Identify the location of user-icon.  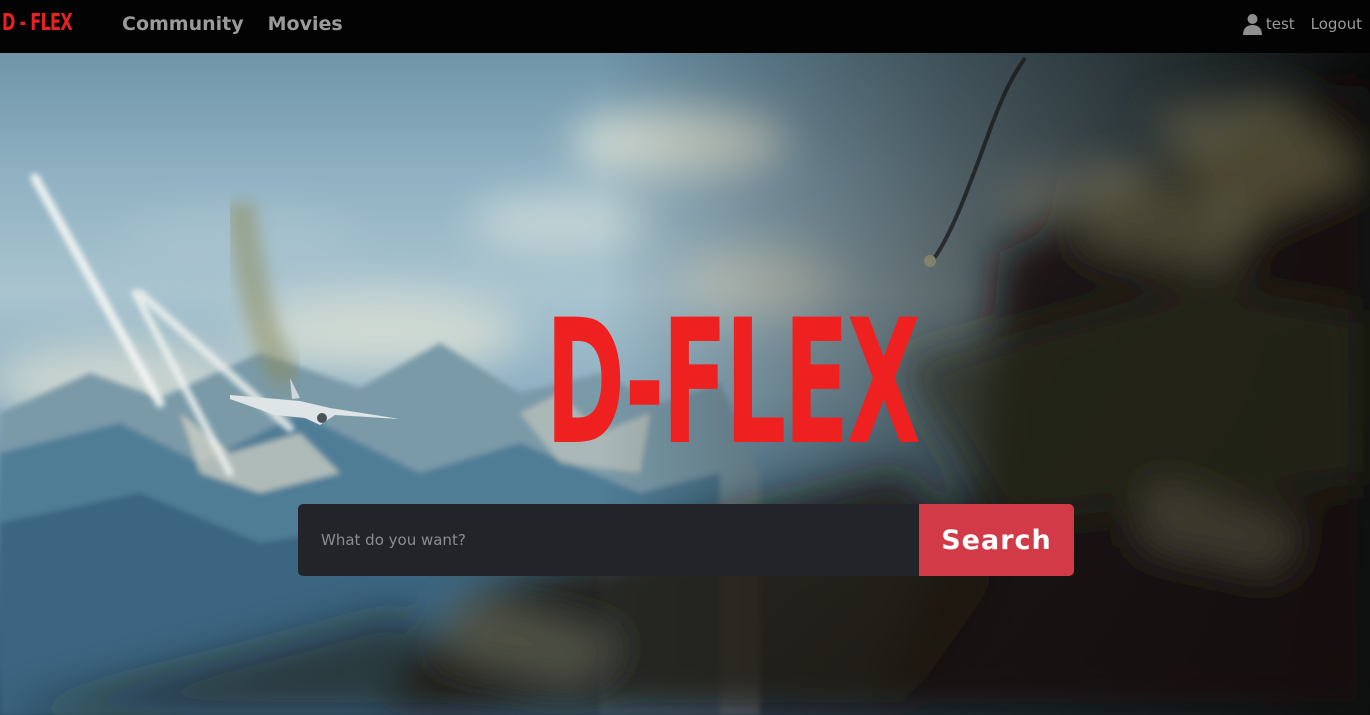
(1252, 24).